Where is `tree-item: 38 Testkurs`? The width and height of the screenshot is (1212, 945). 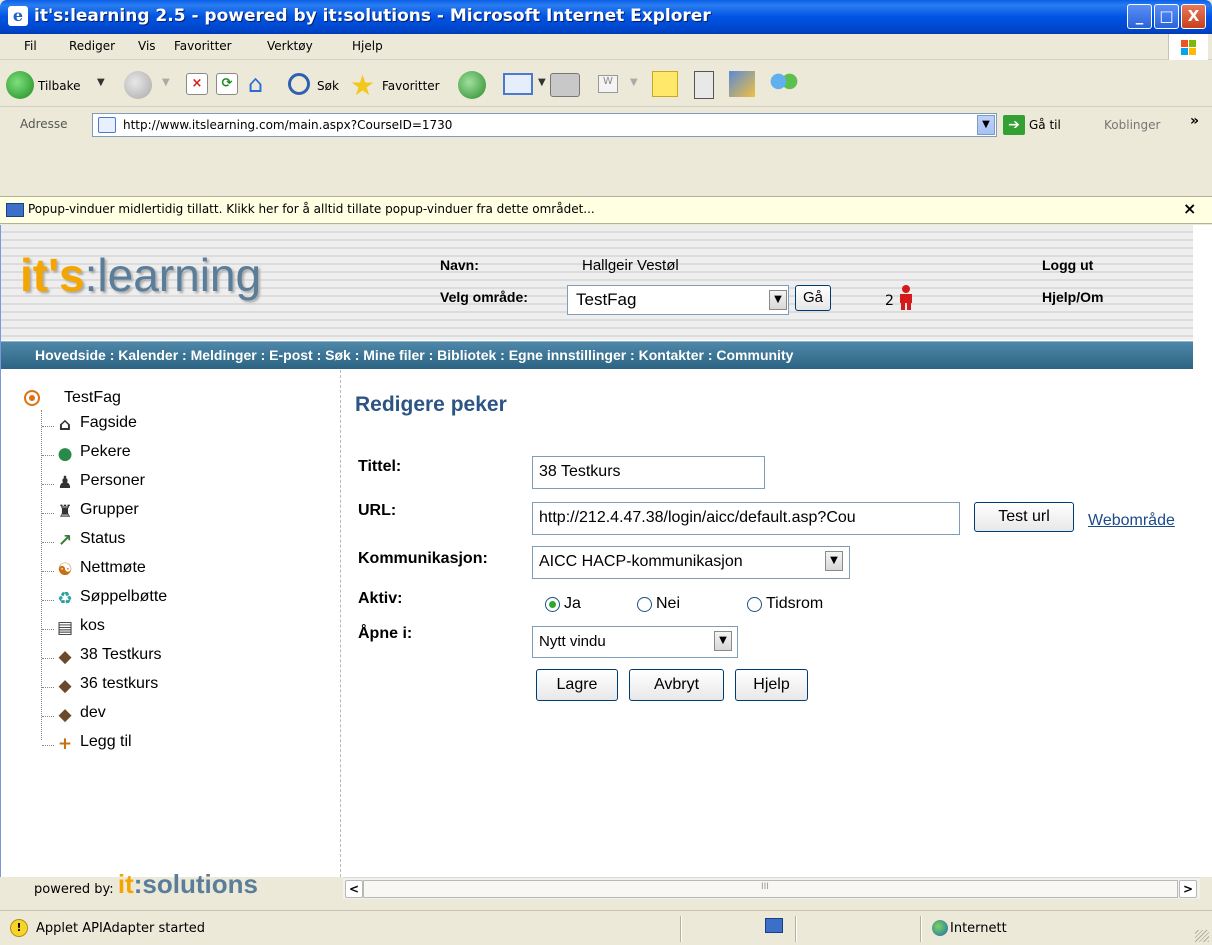
tree-item: 38 Testkurs is located at coordinates (121, 655).